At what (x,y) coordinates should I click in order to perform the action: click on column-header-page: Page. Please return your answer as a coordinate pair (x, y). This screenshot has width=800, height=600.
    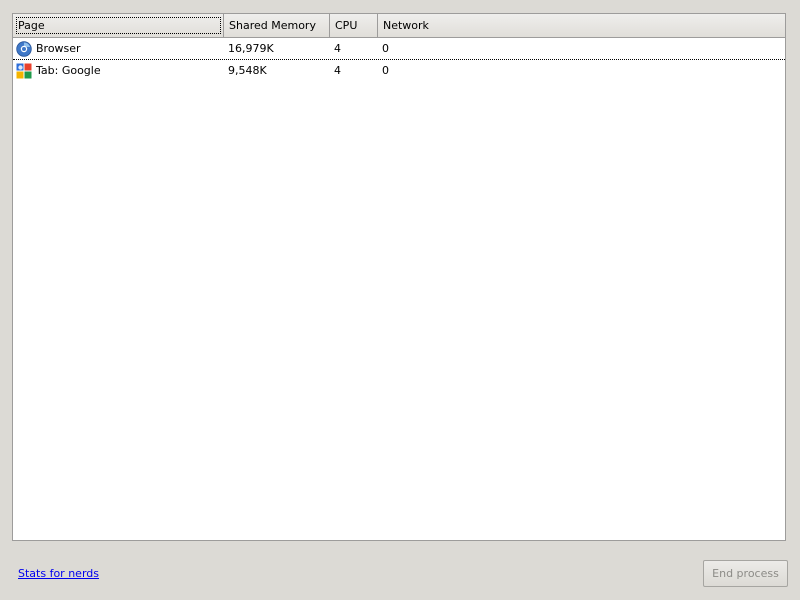
    Looking at the image, I should click on (118, 26).